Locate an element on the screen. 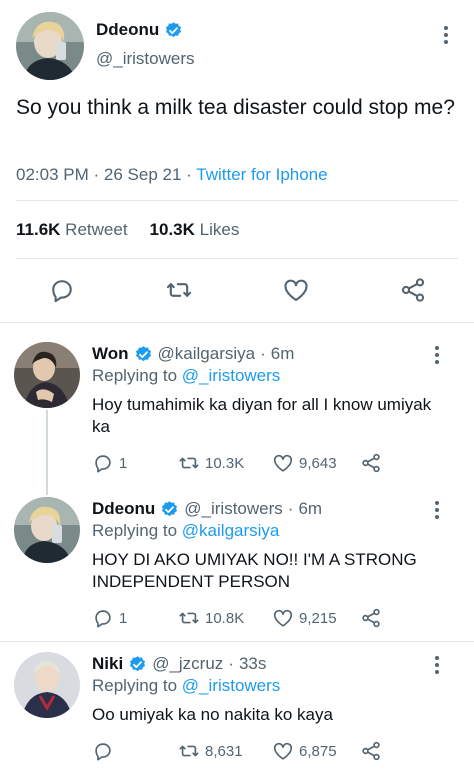 This screenshot has width=474, height=771. tweet-action-bar is located at coordinates (237, 290).